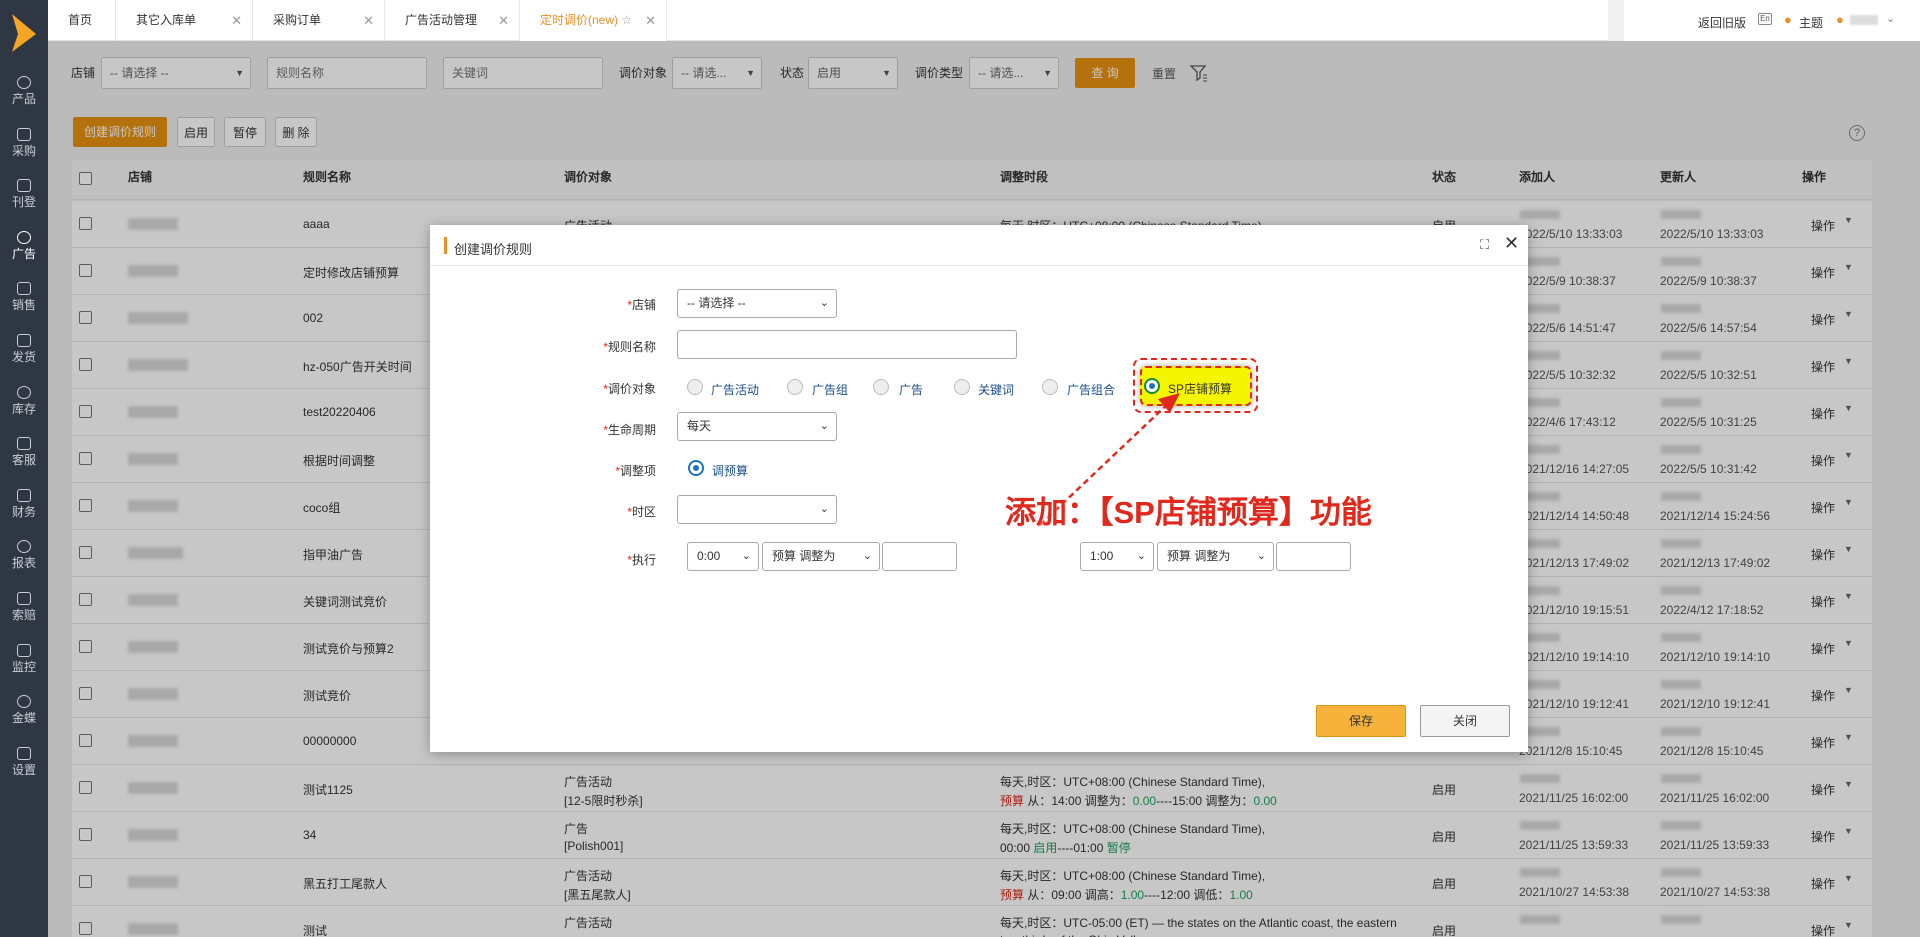  I want to click on tab-2: 其它入库单 ✕, so click(184, 20).